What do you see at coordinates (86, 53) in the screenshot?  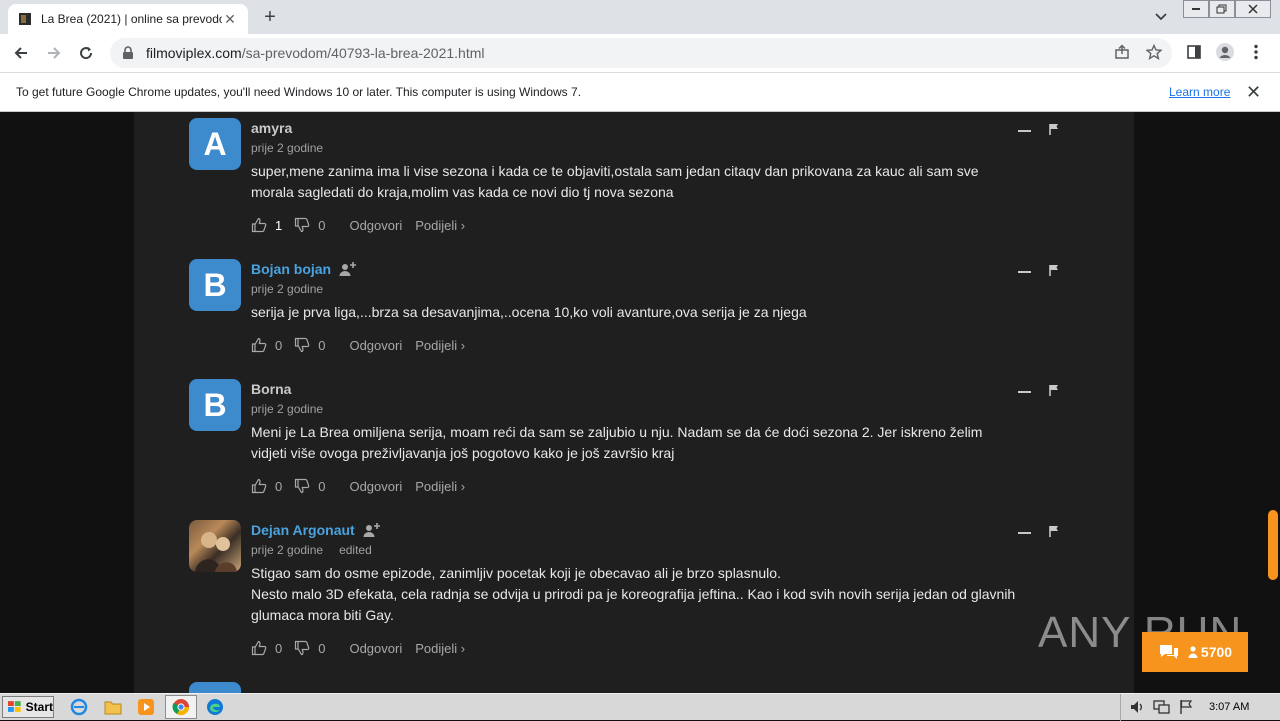 I see `reload-icon` at bounding box center [86, 53].